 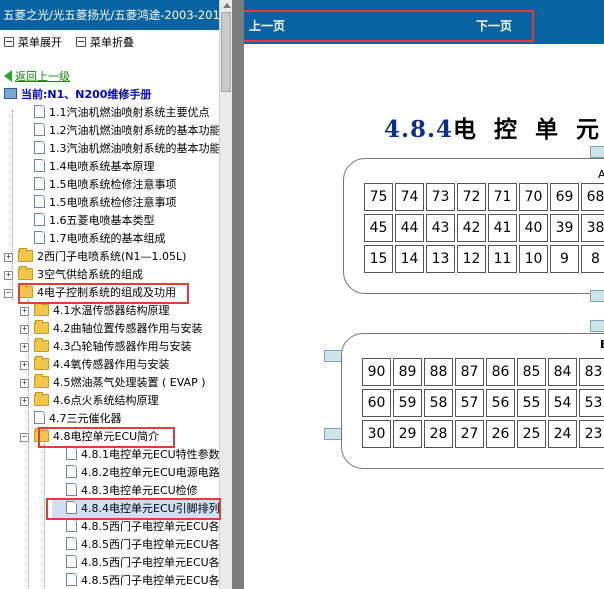 What do you see at coordinates (129, 112) in the screenshot?
I see `tree-item-label: 1.1汽油机燃油喷射系统主要优点` at bounding box center [129, 112].